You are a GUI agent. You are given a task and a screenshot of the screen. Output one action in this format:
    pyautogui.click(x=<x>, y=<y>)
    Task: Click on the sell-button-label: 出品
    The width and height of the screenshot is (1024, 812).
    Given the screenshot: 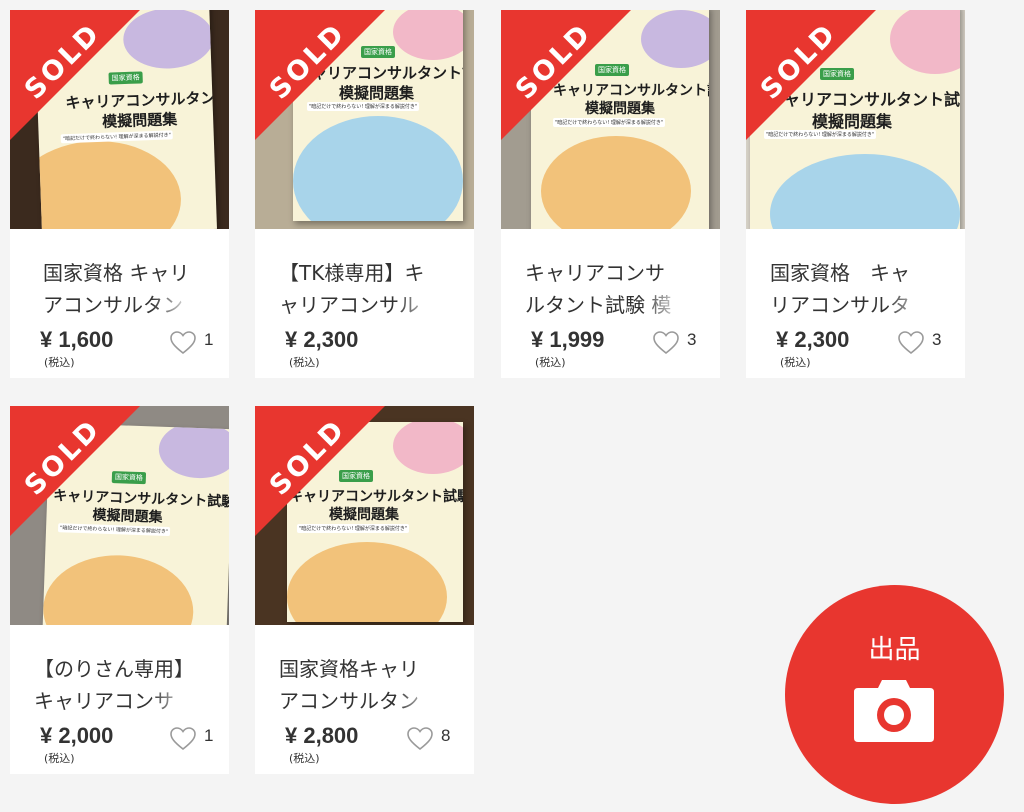 What is the action you would take?
    pyautogui.click(x=894, y=650)
    